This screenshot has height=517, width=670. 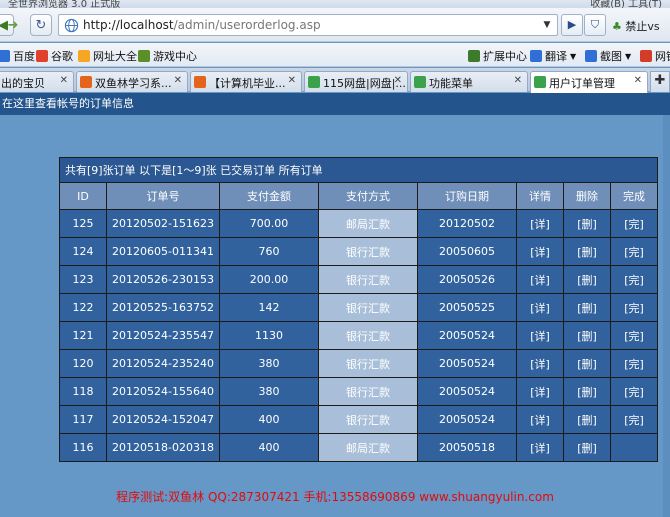 I want to click on forward-arrow-icon: ➜, so click(x=13, y=25).